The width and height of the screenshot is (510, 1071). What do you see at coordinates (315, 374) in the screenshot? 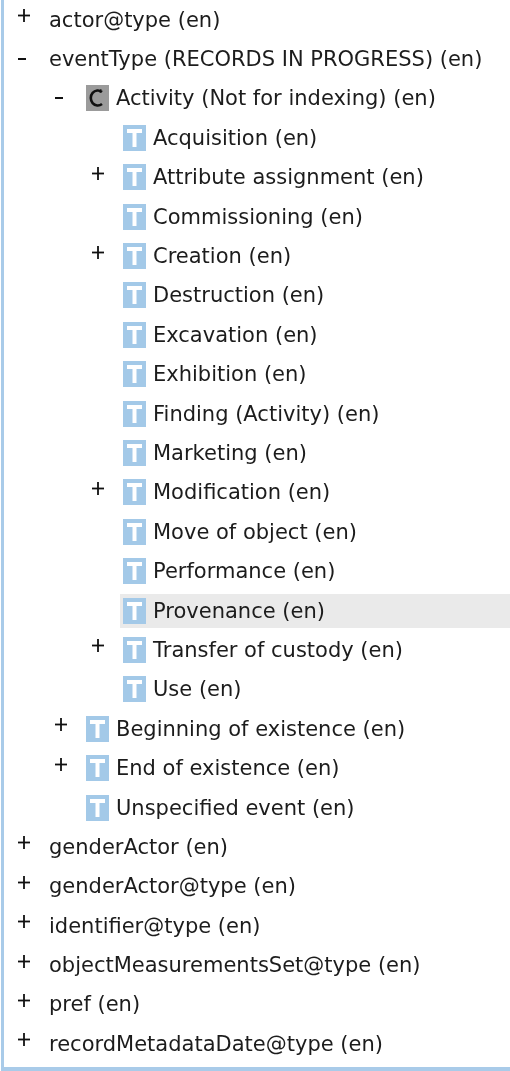
I see `tree-item: Exhibition (en)` at bounding box center [315, 374].